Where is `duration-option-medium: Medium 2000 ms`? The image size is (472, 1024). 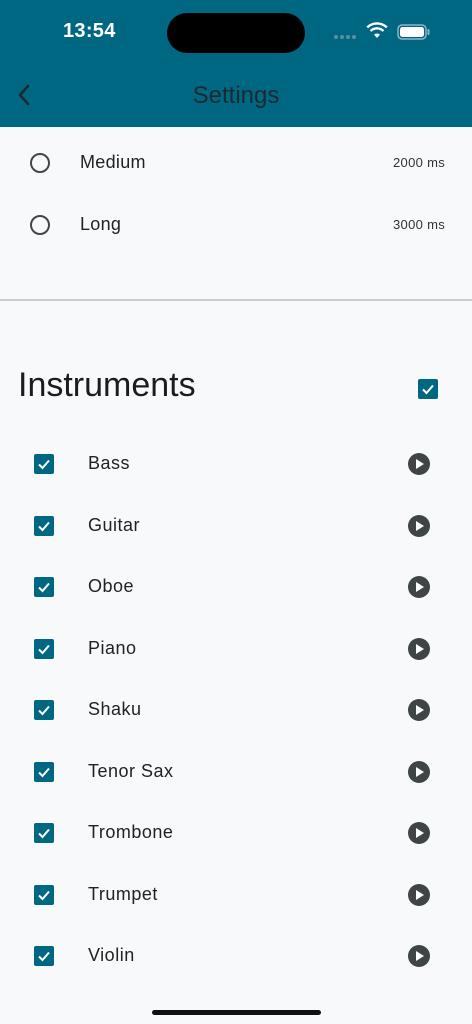 duration-option-medium: Medium 2000 ms is located at coordinates (236, 163).